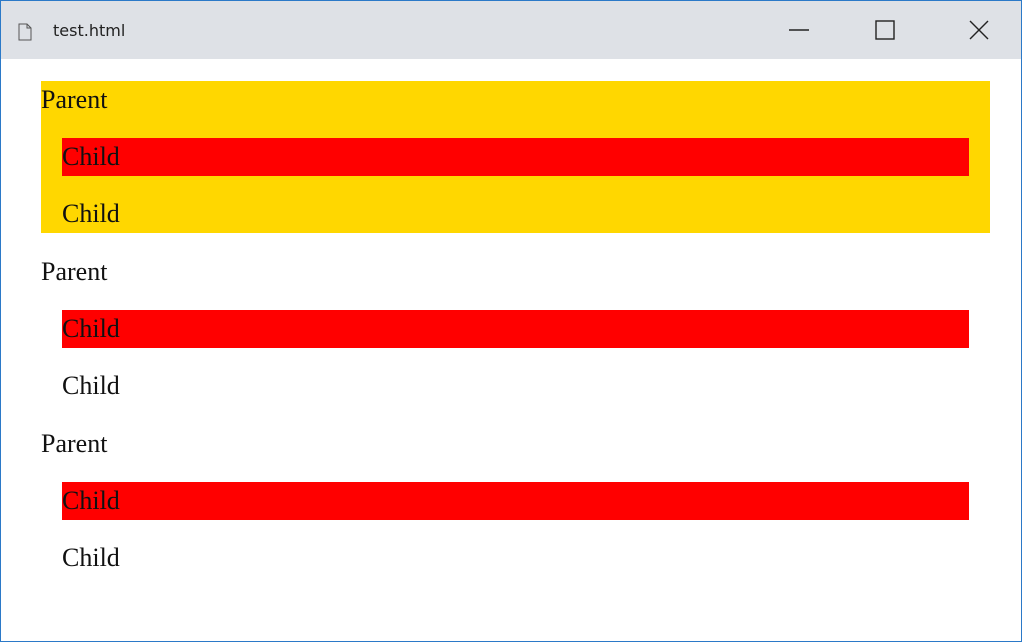 This screenshot has width=1022, height=642. I want to click on maximize-icon, so click(885, 30).